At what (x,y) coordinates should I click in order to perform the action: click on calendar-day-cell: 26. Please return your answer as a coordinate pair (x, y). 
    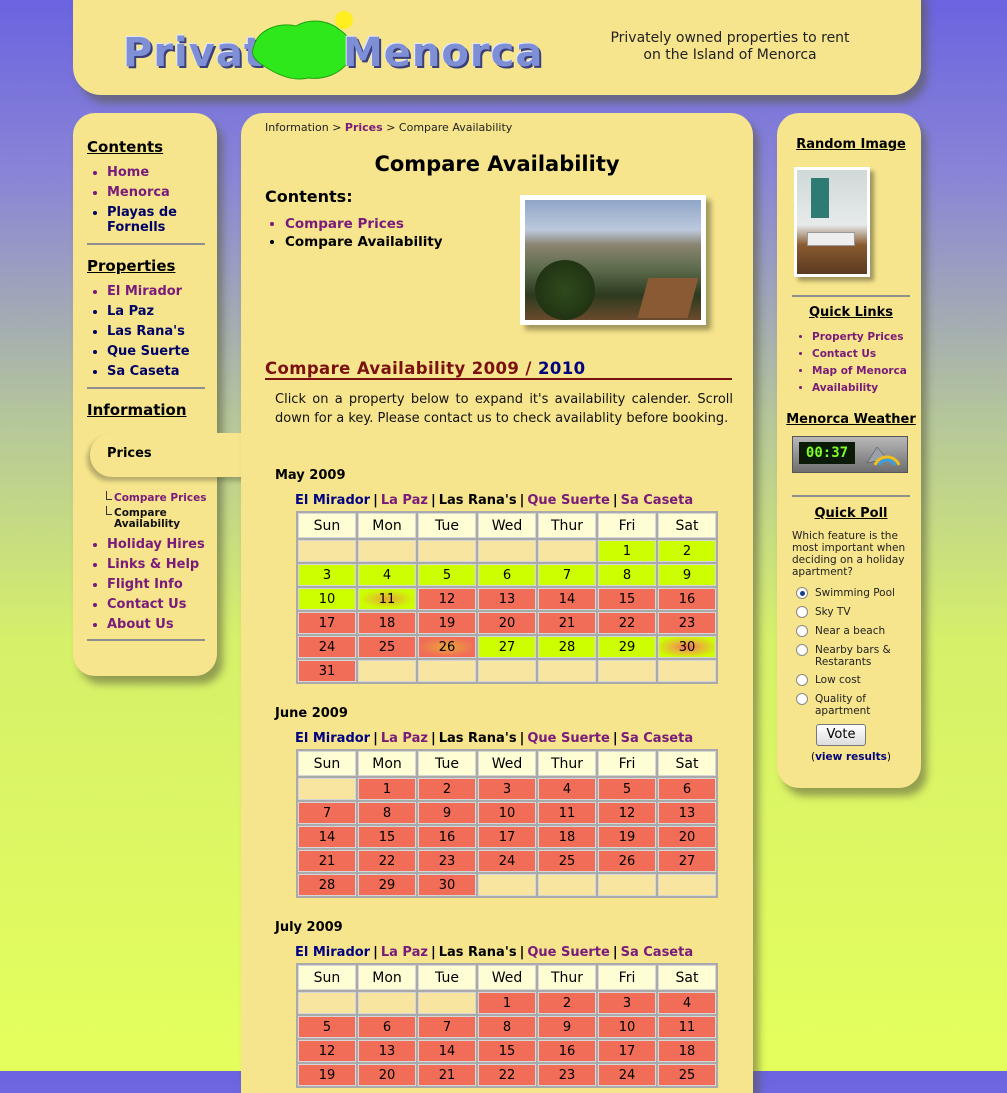
    Looking at the image, I should click on (447, 647).